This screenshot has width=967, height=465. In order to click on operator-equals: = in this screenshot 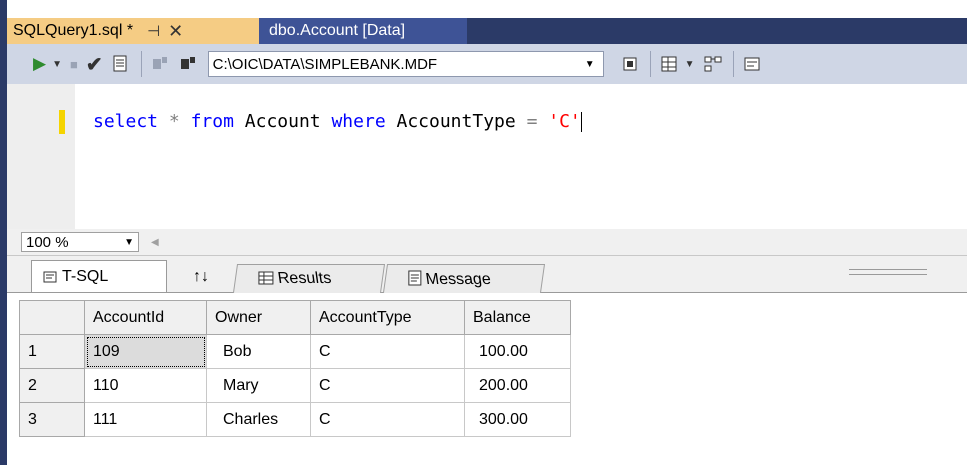, I will do `click(532, 121)`.